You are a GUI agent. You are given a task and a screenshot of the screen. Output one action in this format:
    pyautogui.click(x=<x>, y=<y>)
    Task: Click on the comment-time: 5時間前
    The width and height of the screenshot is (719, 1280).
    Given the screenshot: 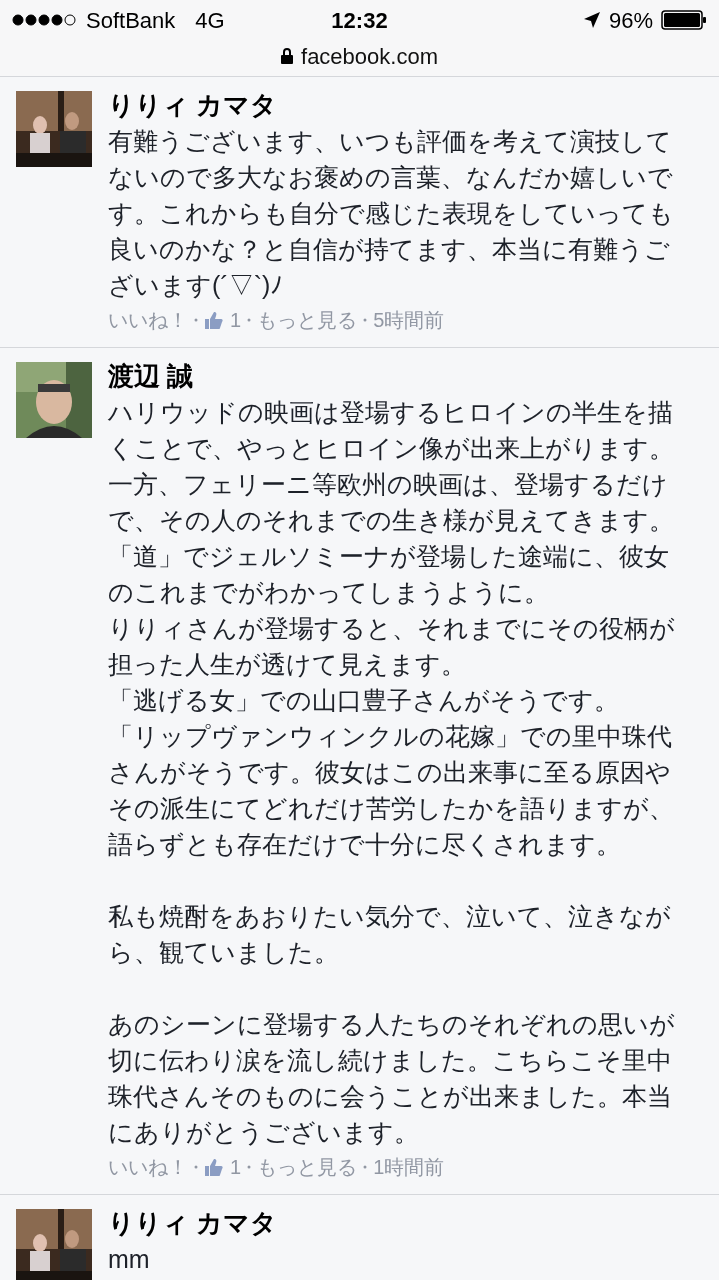 What is the action you would take?
    pyautogui.click(x=409, y=320)
    